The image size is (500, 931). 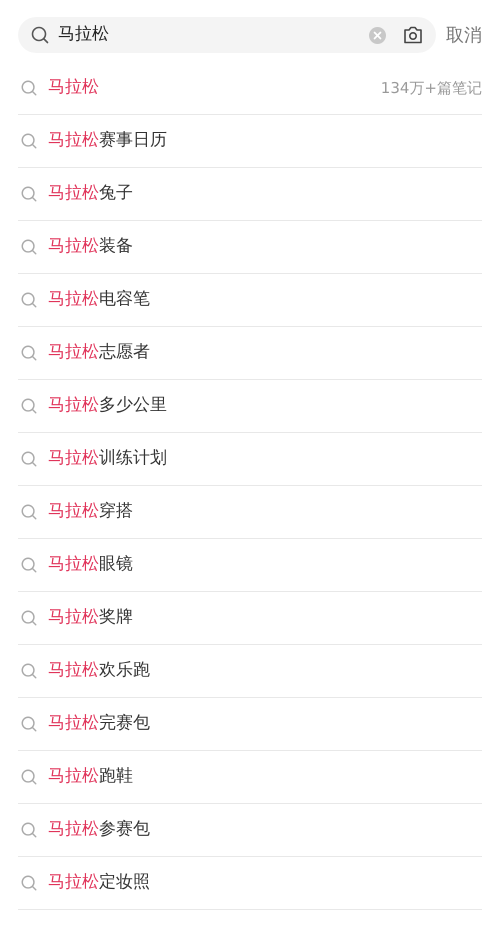 What do you see at coordinates (250, 194) in the screenshot?
I see `suggestion-item: 马拉松兔子` at bounding box center [250, 194].